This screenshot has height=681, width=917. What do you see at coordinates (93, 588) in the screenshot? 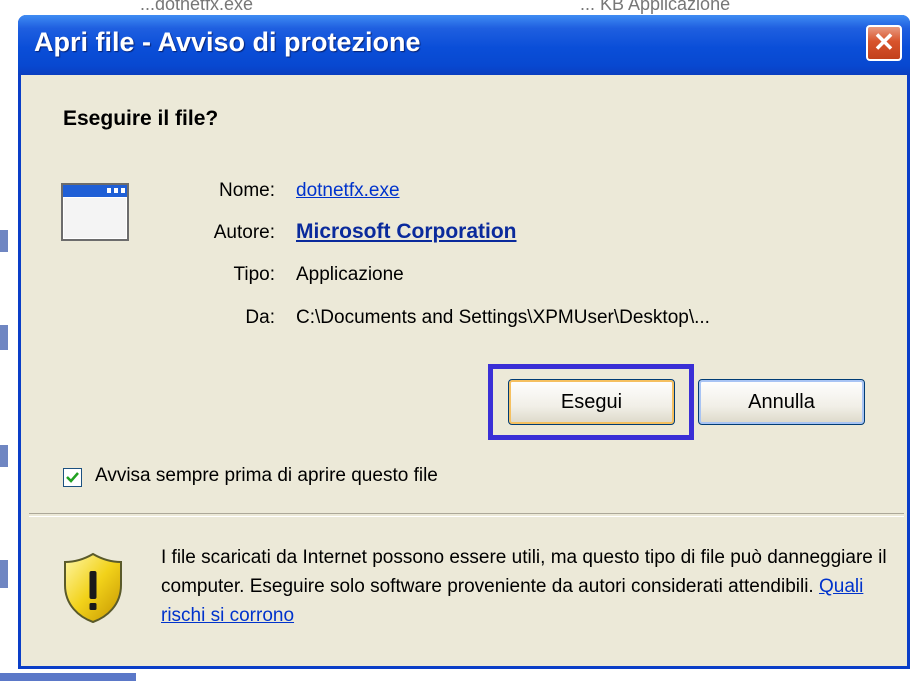
I see `security-shield-icon` at bounding box center [93, 588].